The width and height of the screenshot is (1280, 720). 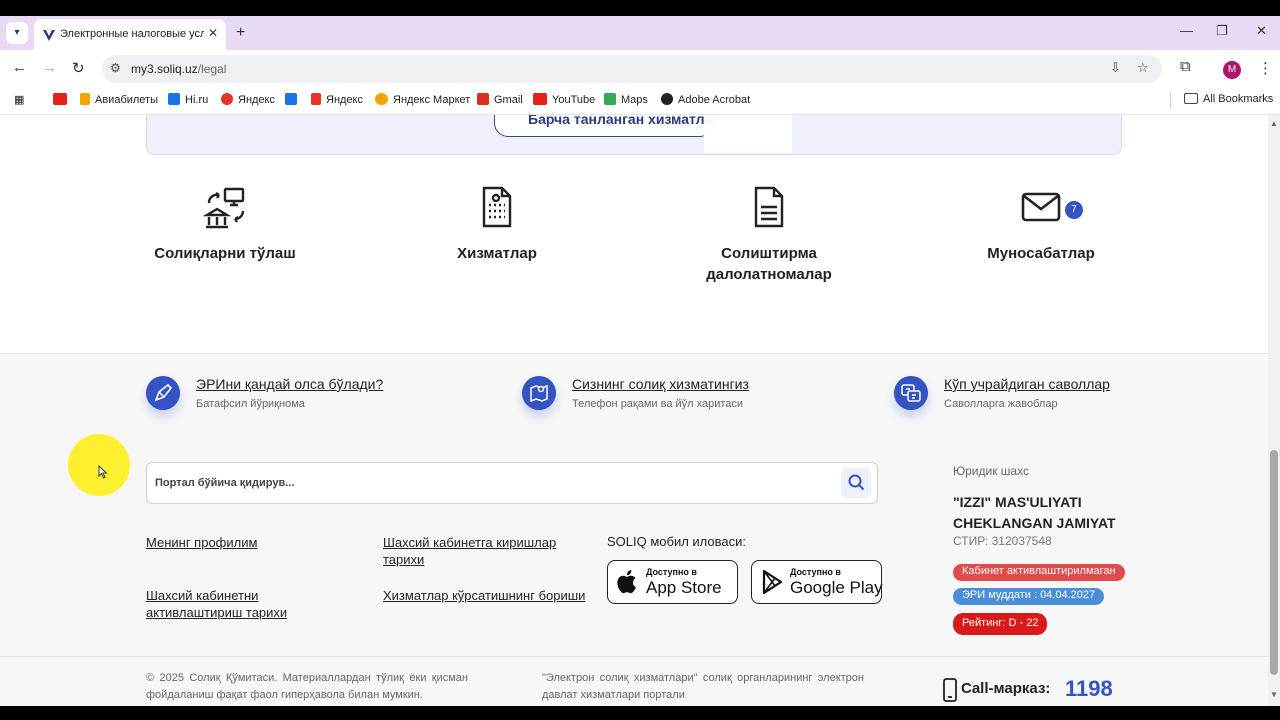 What do you see at coordinates (240, 33) in the screenshot?
I see `new-tab-icon: +` at bounding box center [240, 33].